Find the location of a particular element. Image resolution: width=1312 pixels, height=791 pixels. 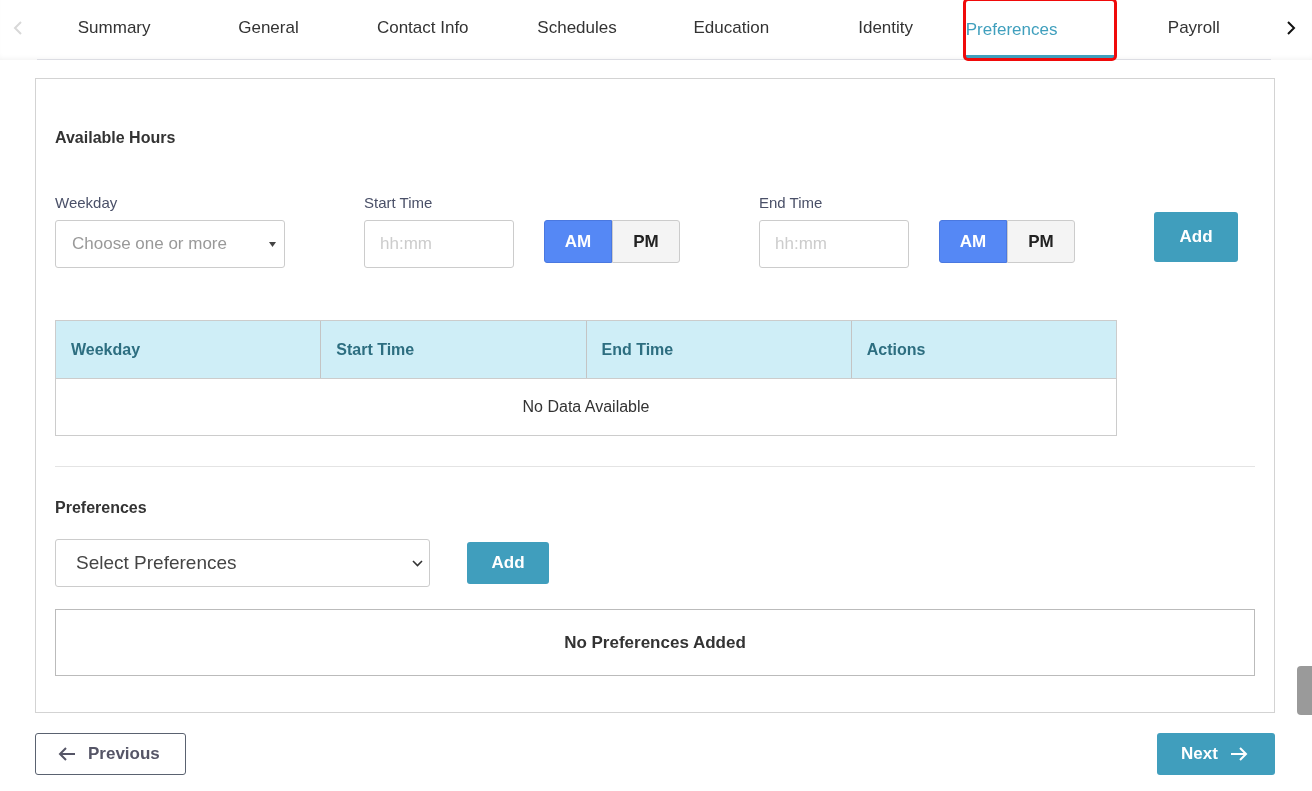

tab: Contact Info is located at coordinates (422, 28).